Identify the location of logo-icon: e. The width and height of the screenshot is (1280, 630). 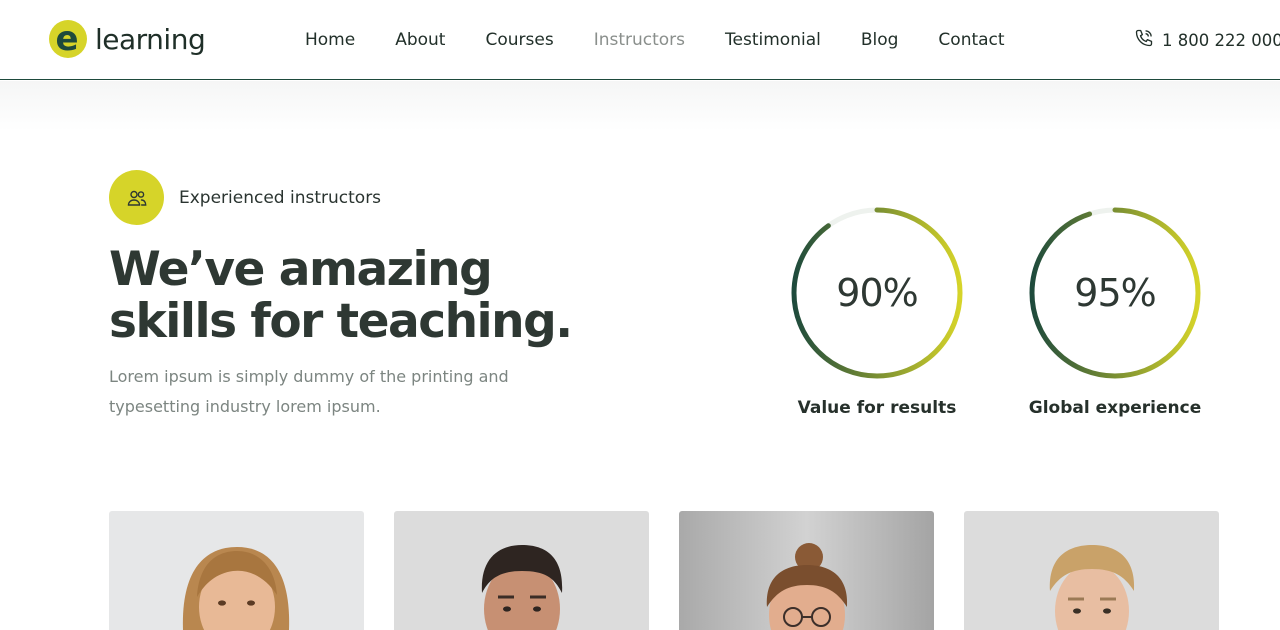
(68, 39).